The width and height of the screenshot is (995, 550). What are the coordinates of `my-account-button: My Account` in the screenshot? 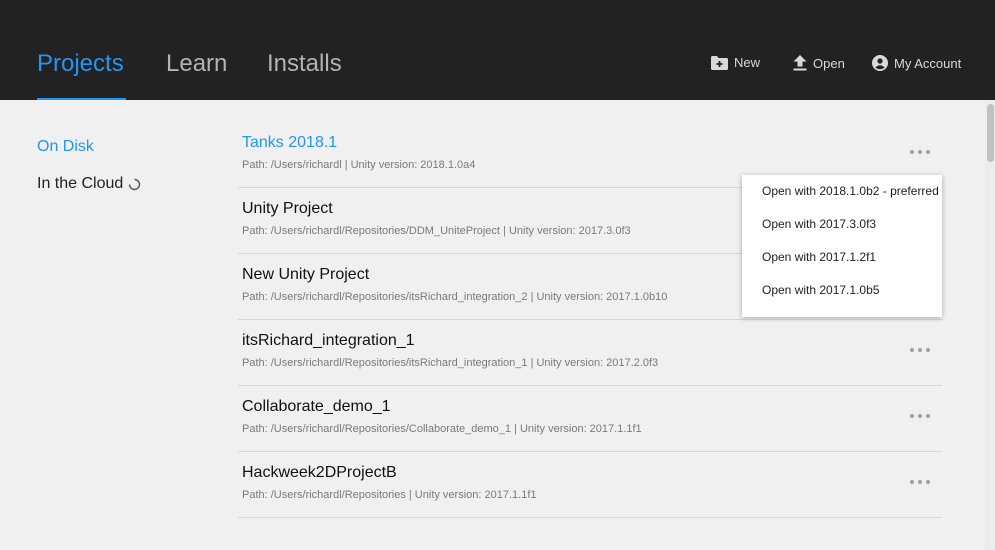 It's located at (916, 63).